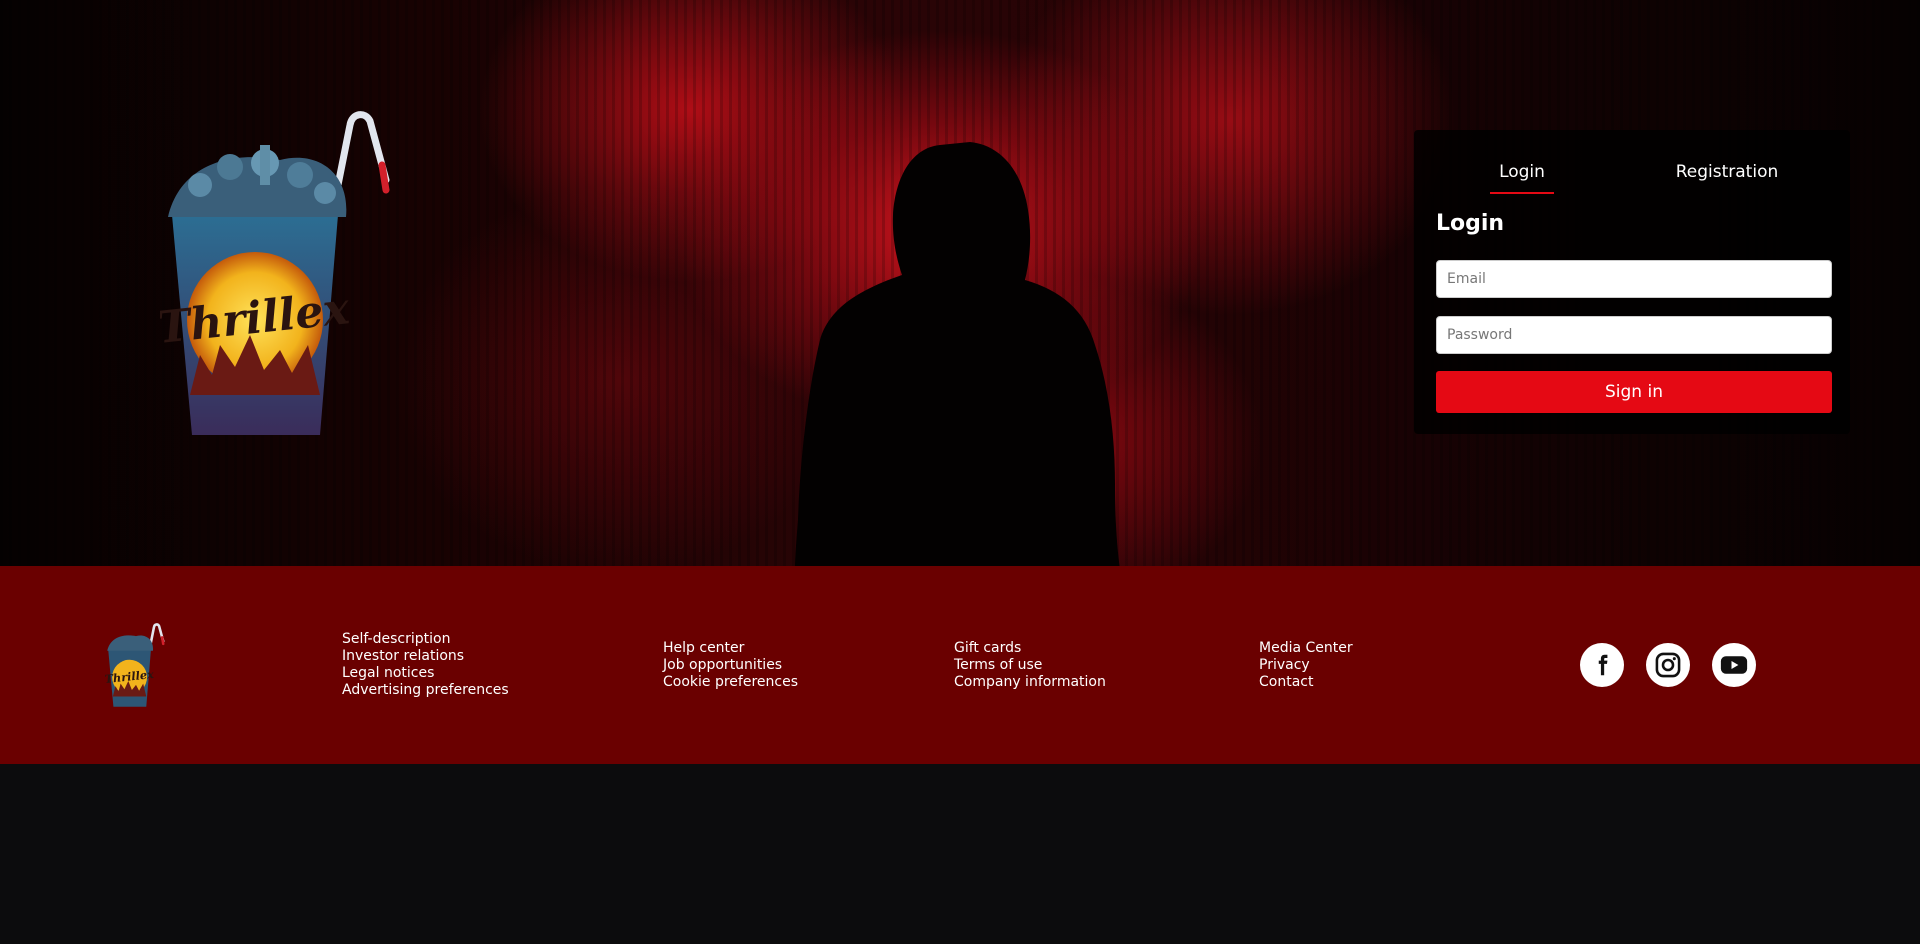 Image resolution: width=1920 pixels, height=944 pixels. I want to click on footer-column-4: Media Center Privacy Contact, so click(1306, 665).